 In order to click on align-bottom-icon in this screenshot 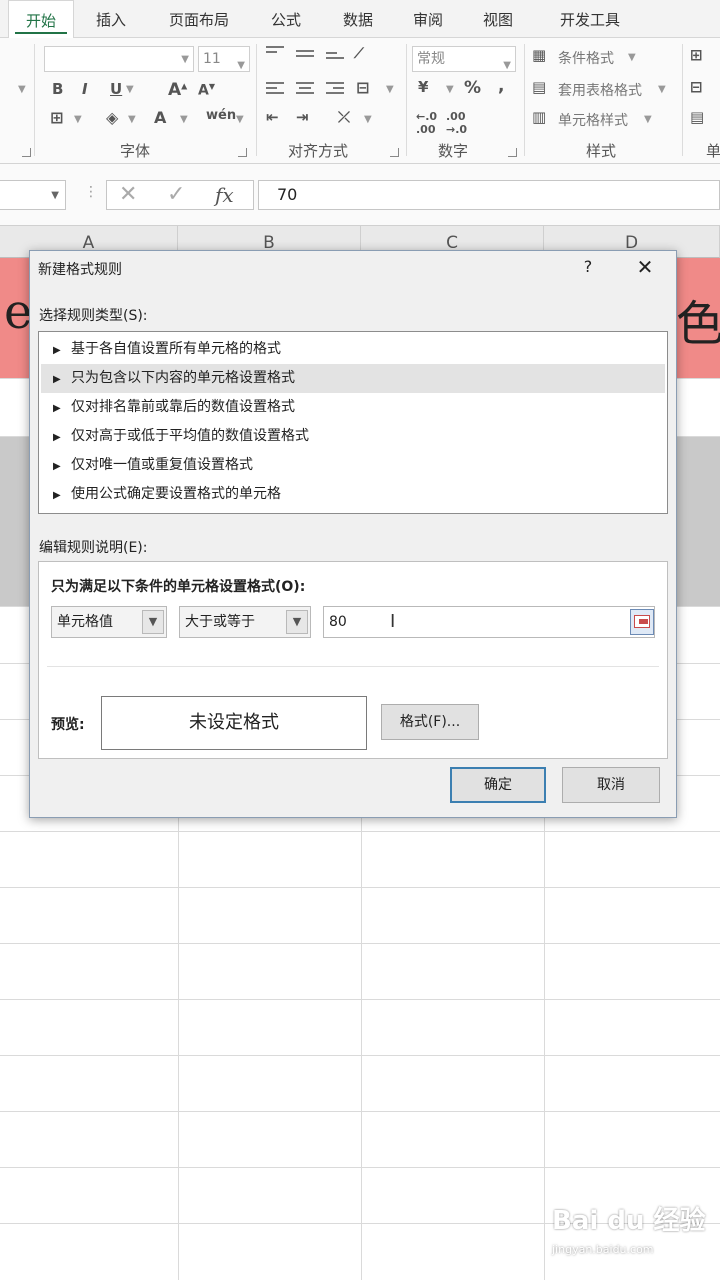, I will do `click(335, 59)`.